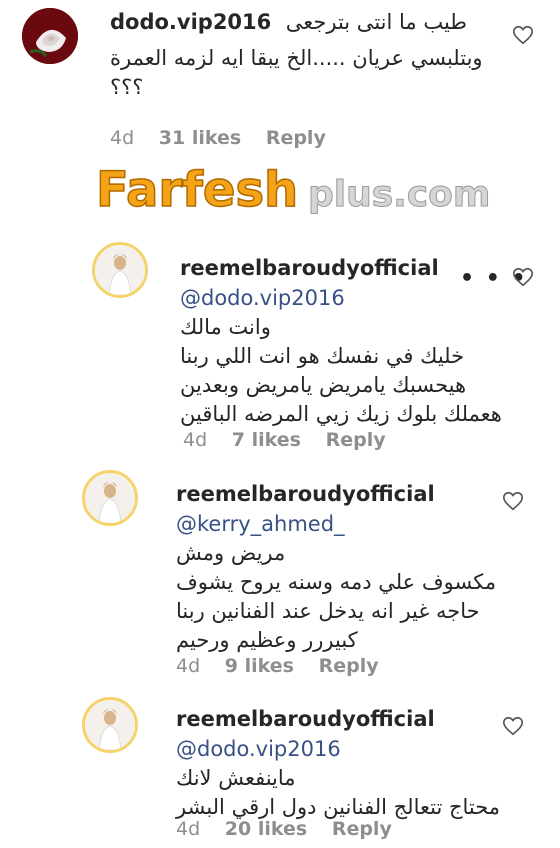  What do you see at coordinates (322, 356) in the screenshot?
I see `comment-line: خليك في نفسك هو انت اللي ربنا` at bounding box center [322, 356].